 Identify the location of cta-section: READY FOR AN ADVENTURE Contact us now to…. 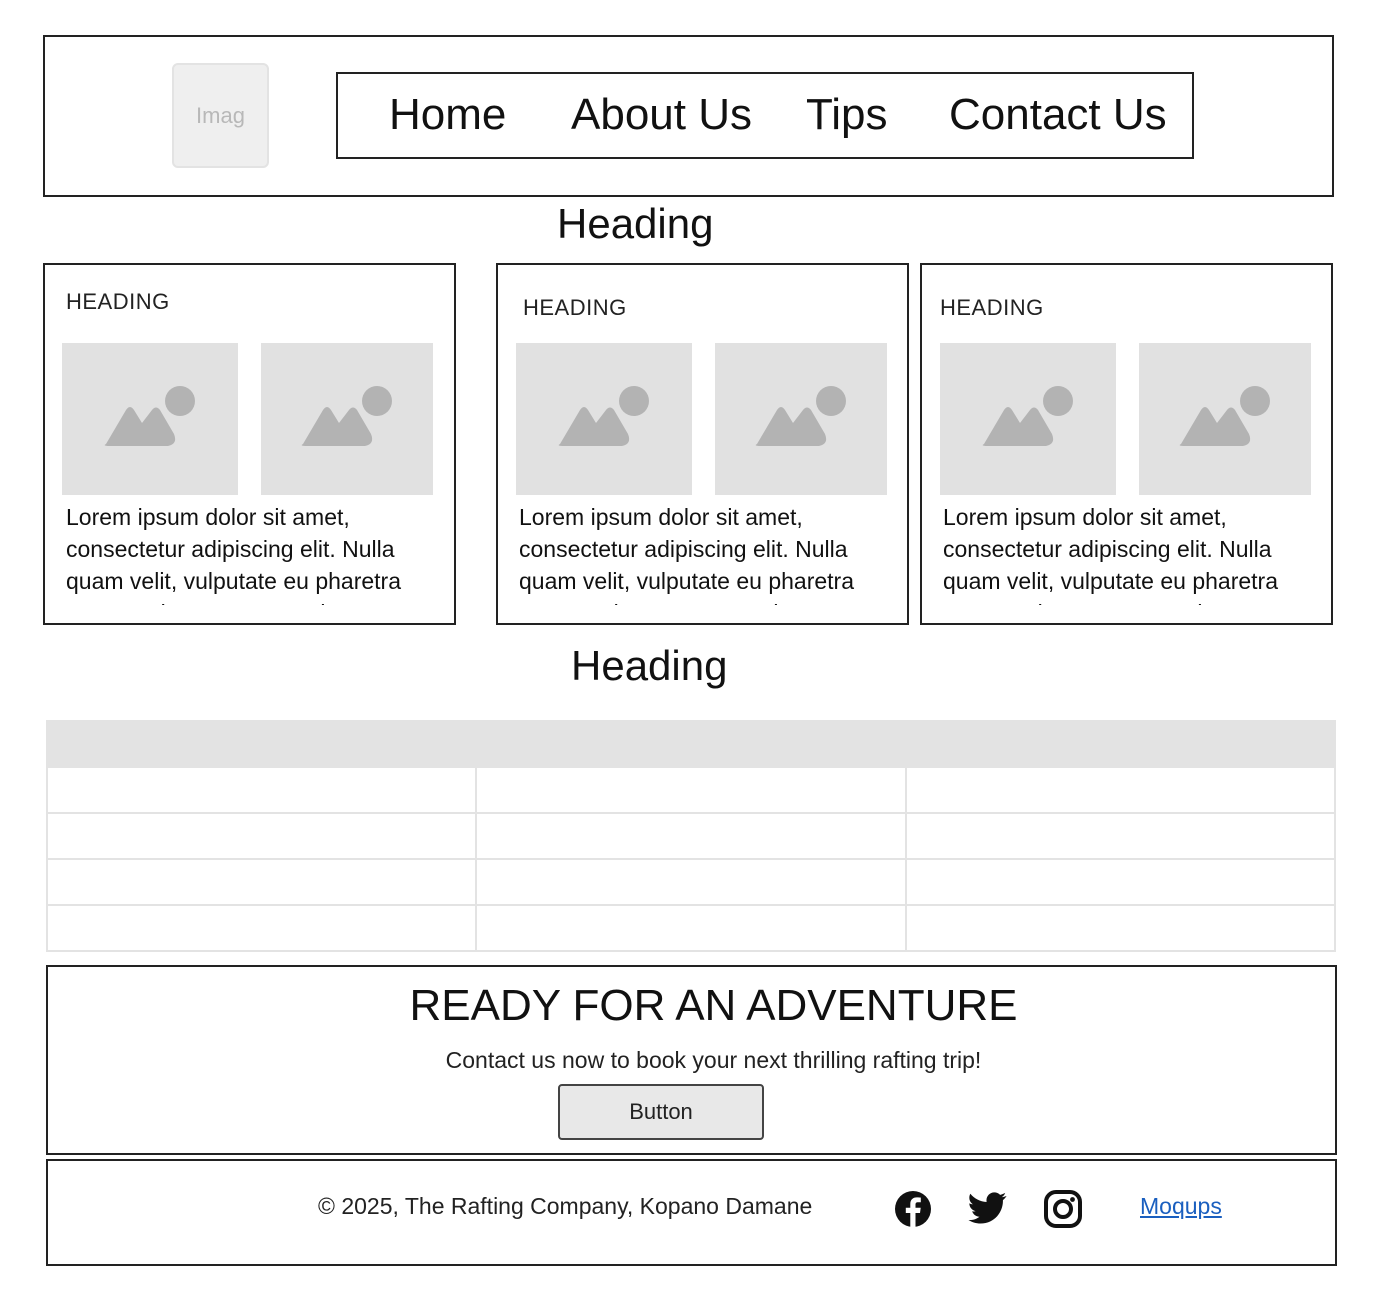
(691, 1060).